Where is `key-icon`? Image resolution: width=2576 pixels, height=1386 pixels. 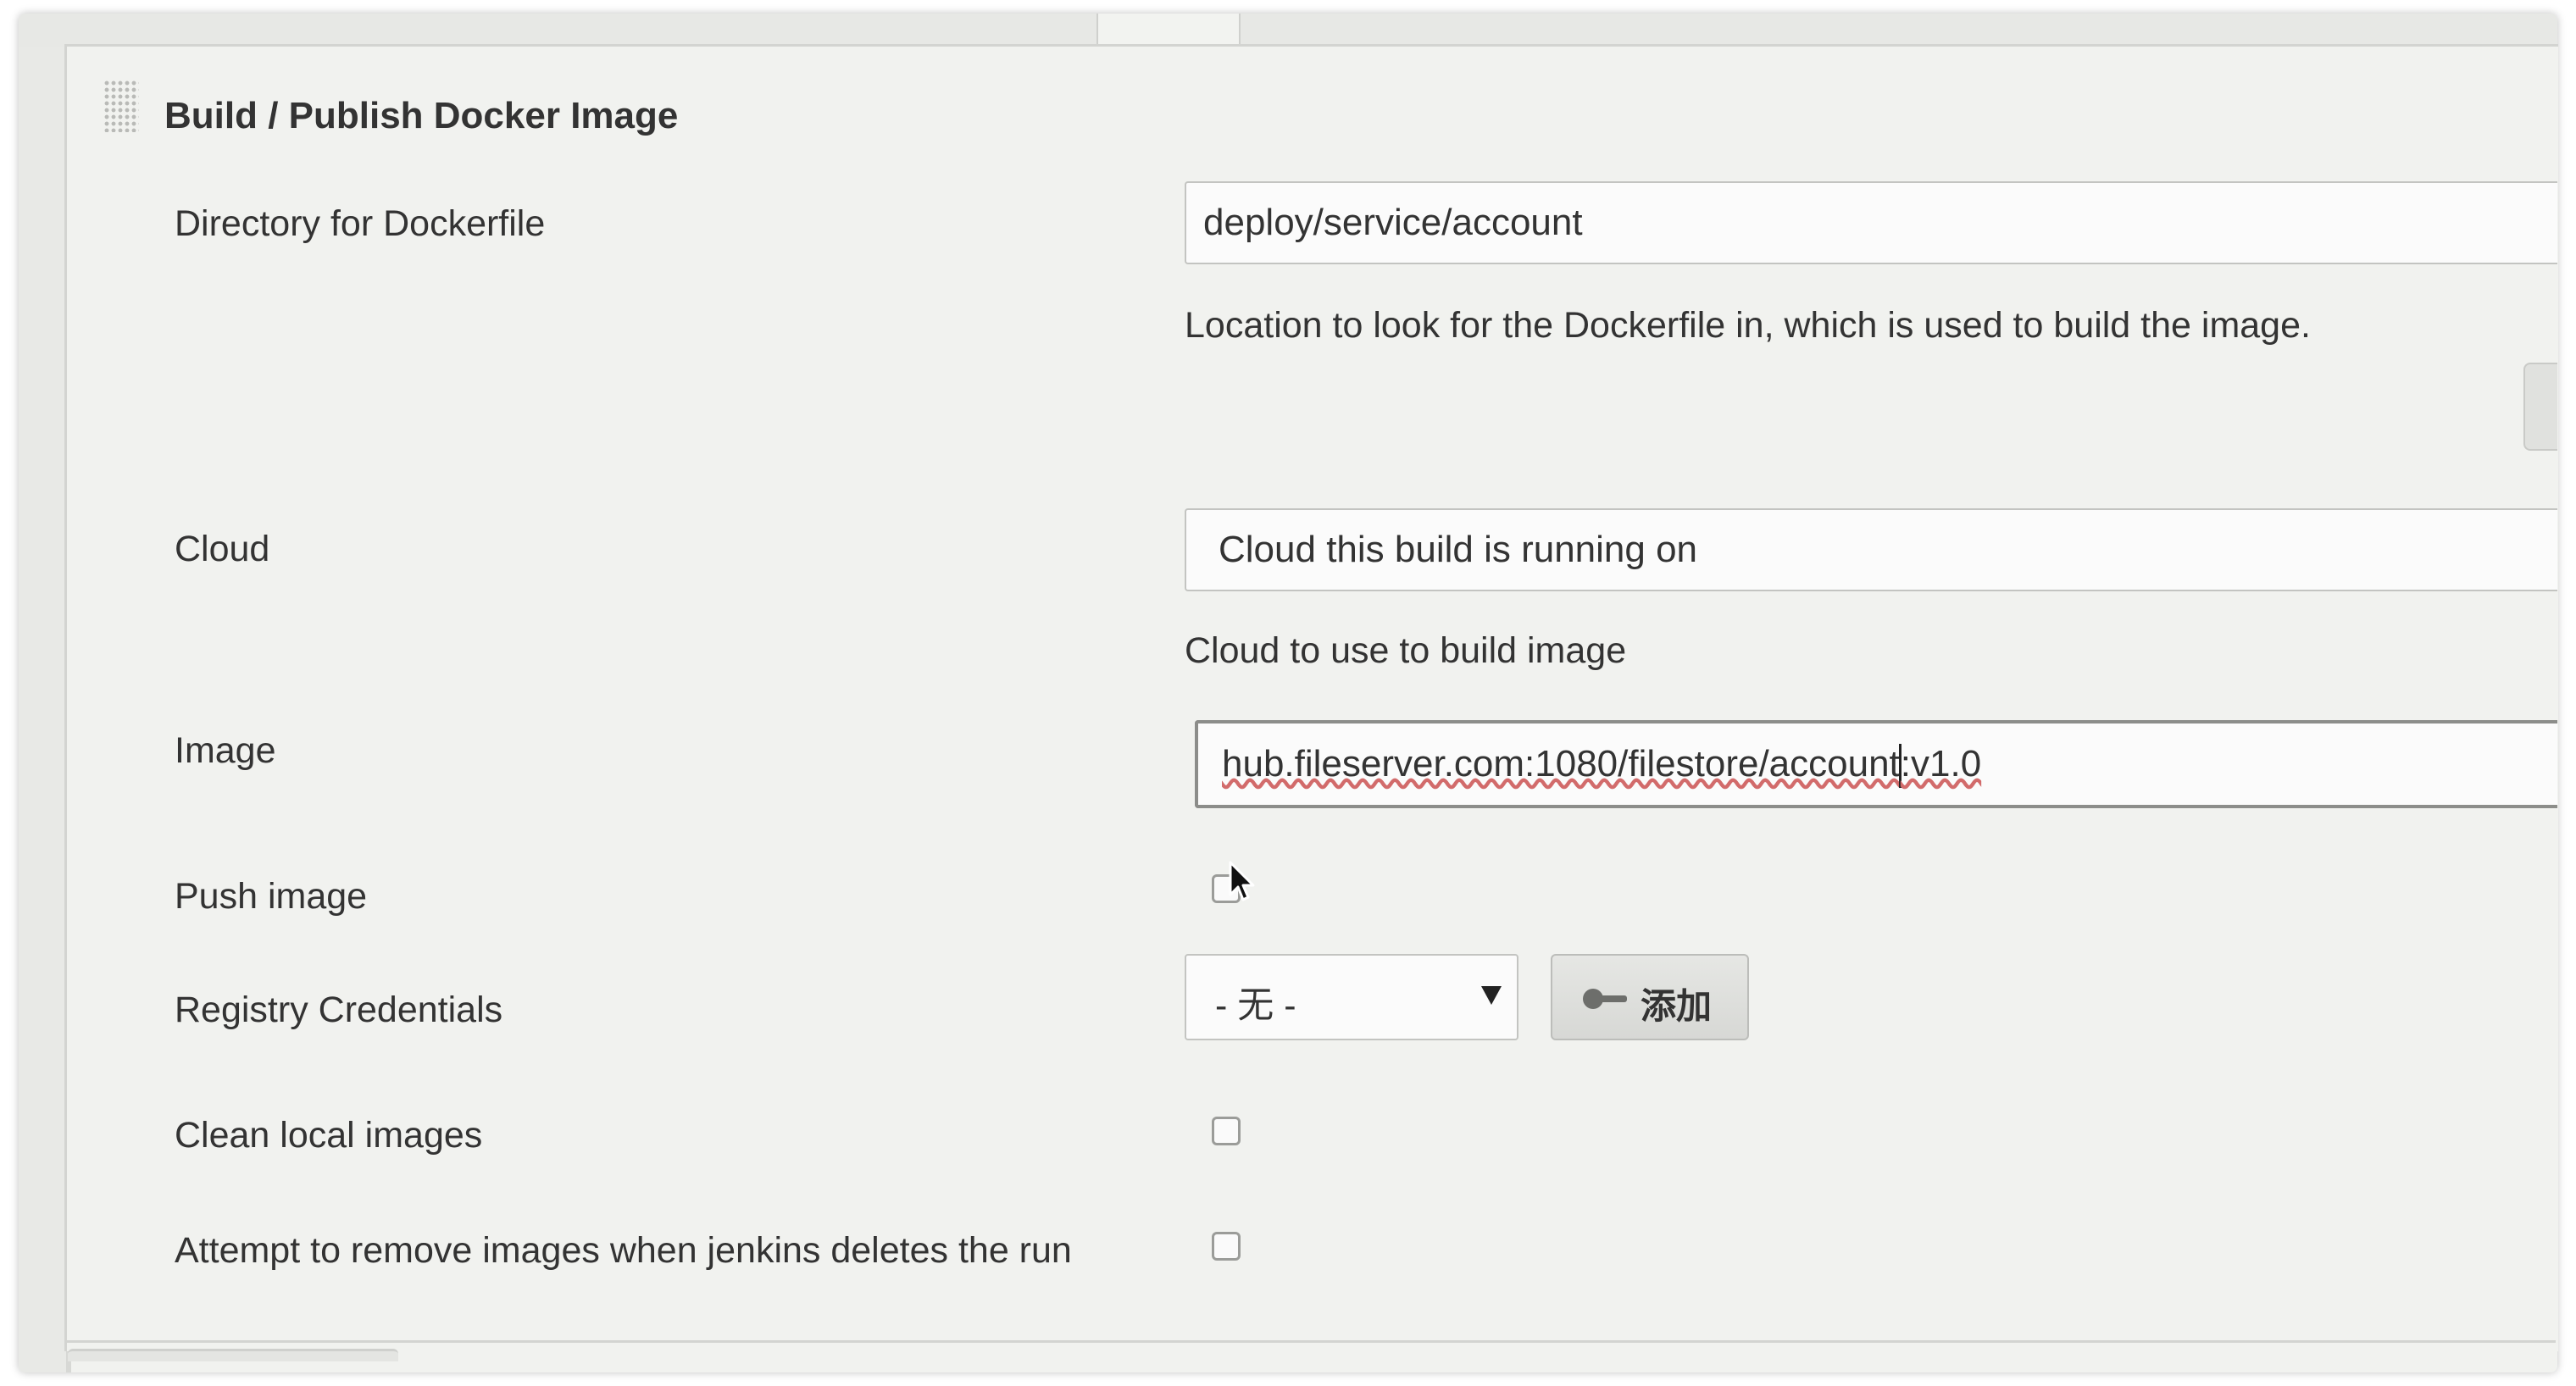
key-icon is located at coordinates (1605, 999).